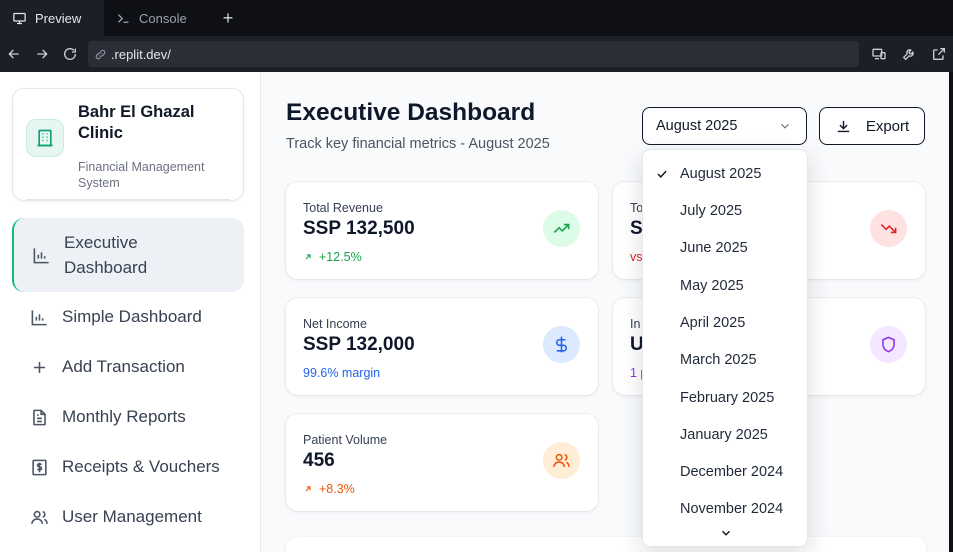 The height and width of the screenshot is (552, 953). Describe the element at coordinates (635, 324) in the screenshot. I see `card-label: In` at that location.